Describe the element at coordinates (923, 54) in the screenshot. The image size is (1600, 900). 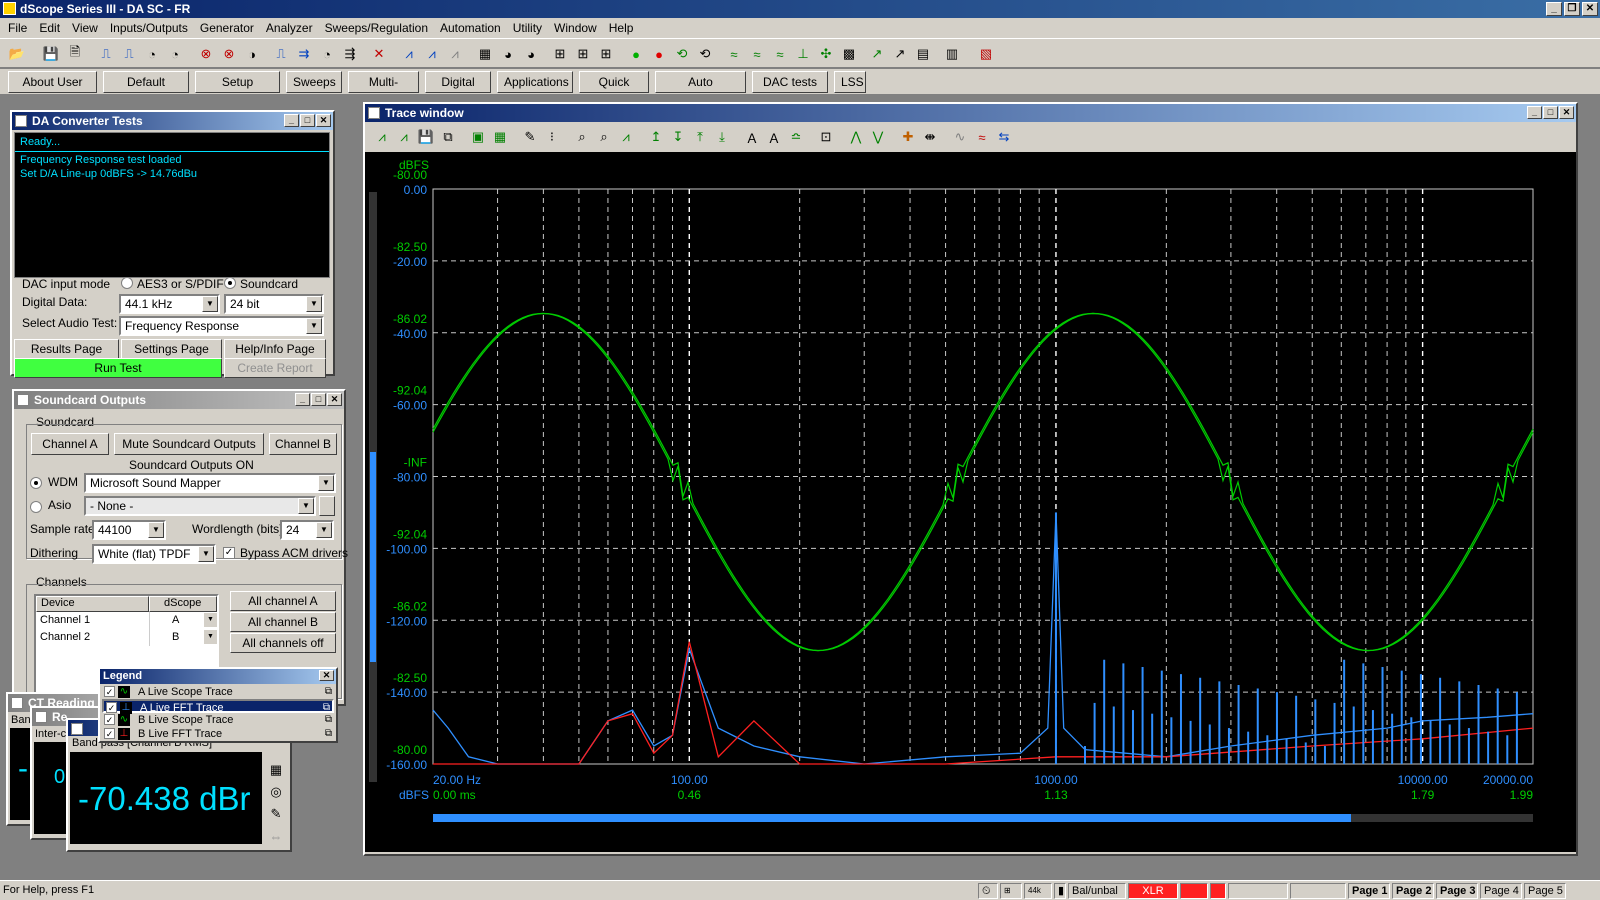
I see `graph3-icon: ▤` at that location.